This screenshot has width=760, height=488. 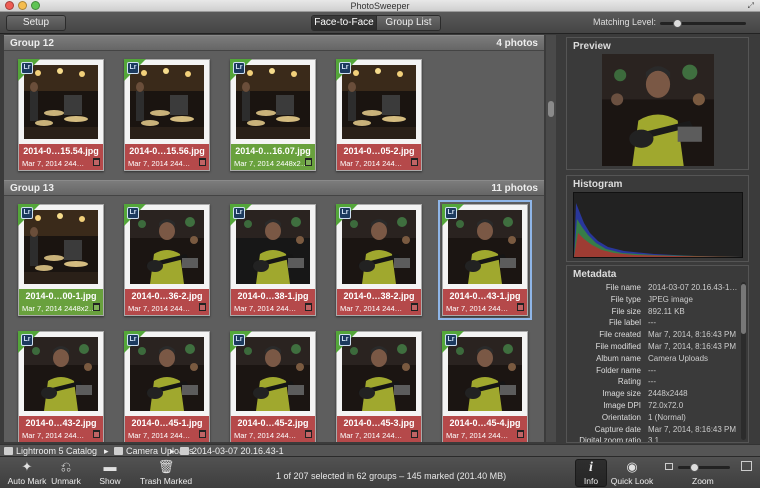 I want to click on metadata-row: Album name Camera Uploads, so click(x=654, y=359).